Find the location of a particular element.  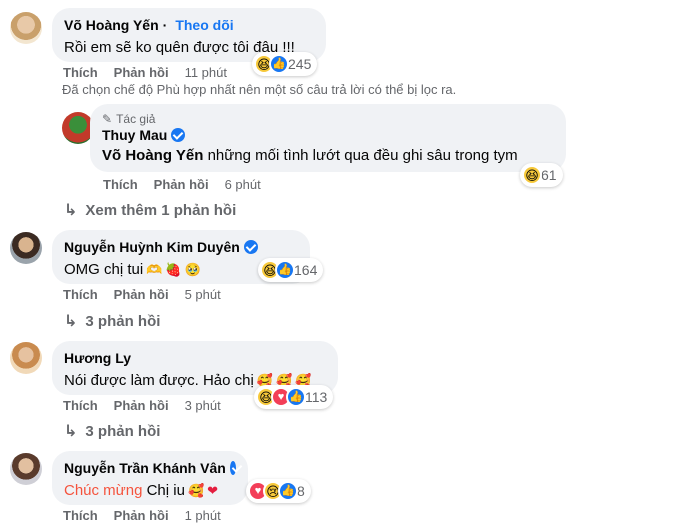

follow-button: Theo dõi is located at coordinates (204, 25).